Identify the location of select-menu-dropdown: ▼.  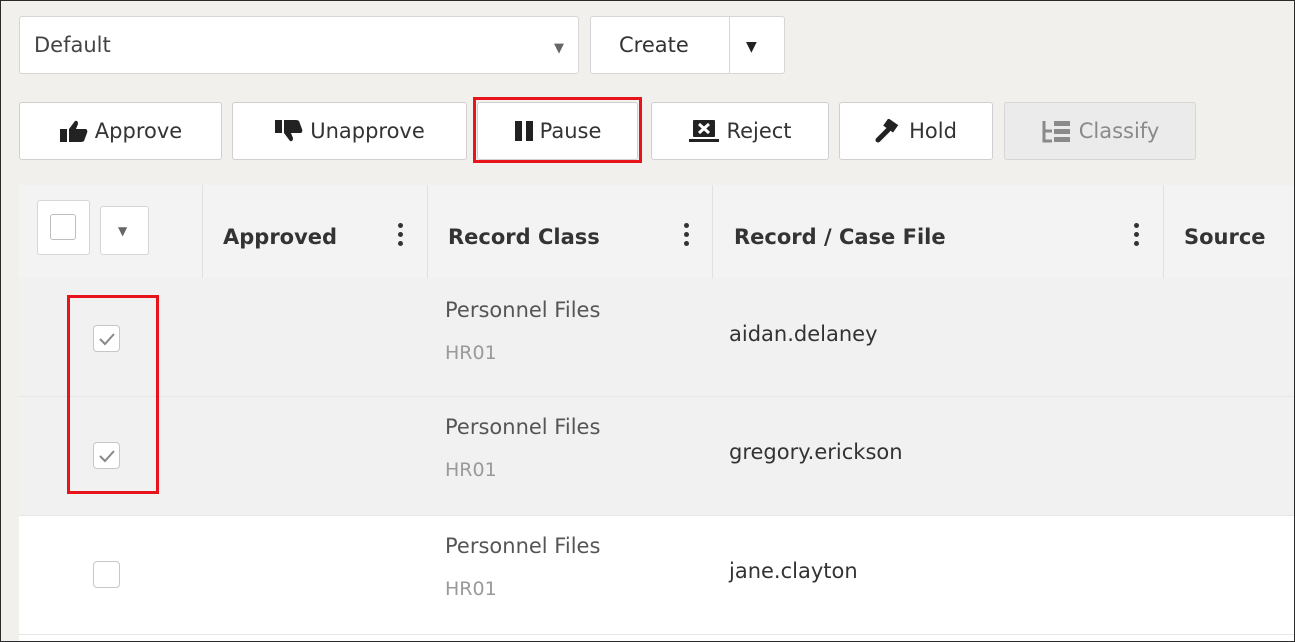
(124, 230).